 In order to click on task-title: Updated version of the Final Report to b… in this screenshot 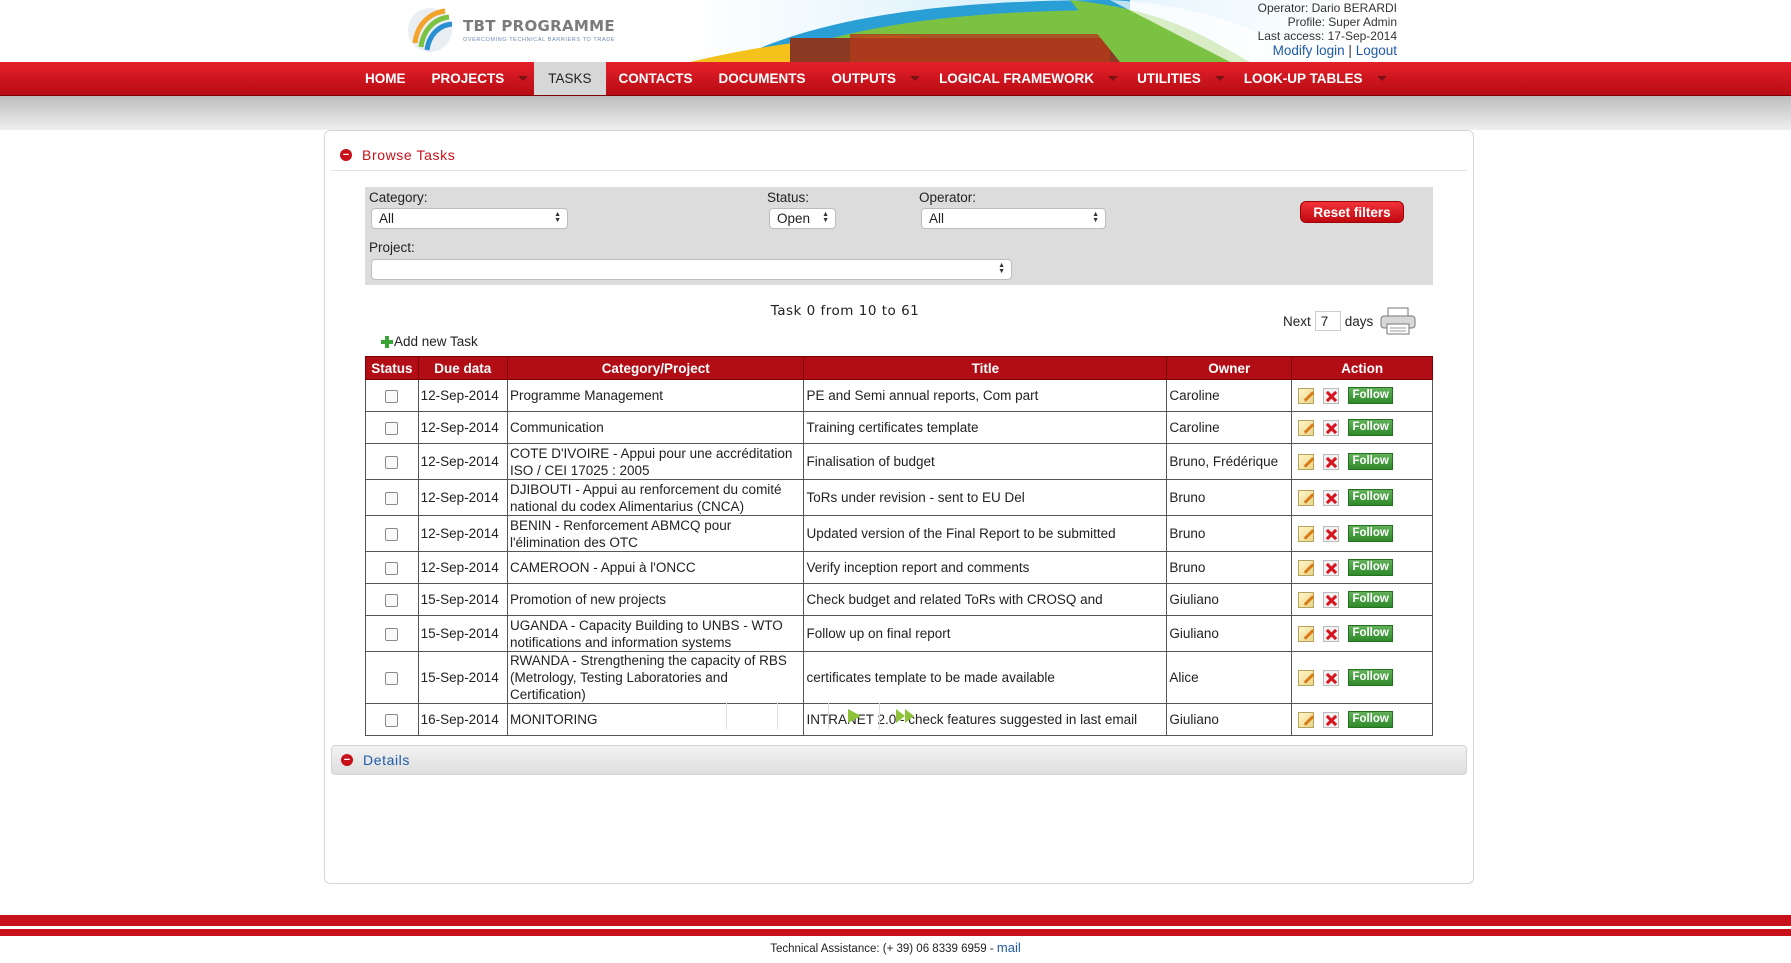, I will do `click(985, 533)`.